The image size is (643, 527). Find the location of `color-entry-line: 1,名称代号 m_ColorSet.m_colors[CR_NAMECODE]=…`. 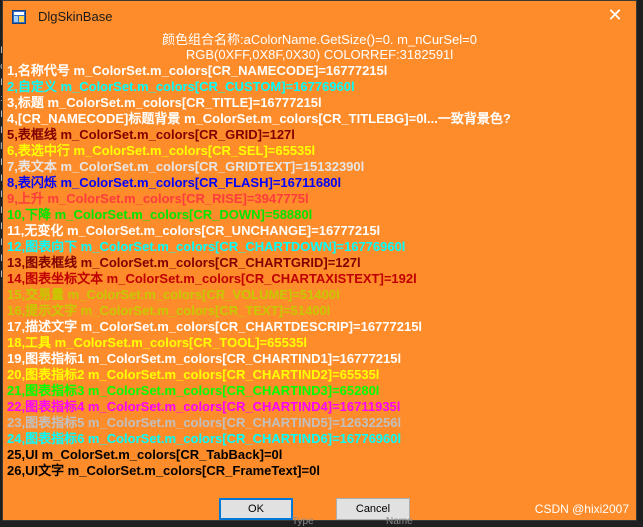

color-entry-line: 1,名称代号 m_ColorSet.m_colors[CR_NAMECODE]=… is located at coordinates (197, 70).